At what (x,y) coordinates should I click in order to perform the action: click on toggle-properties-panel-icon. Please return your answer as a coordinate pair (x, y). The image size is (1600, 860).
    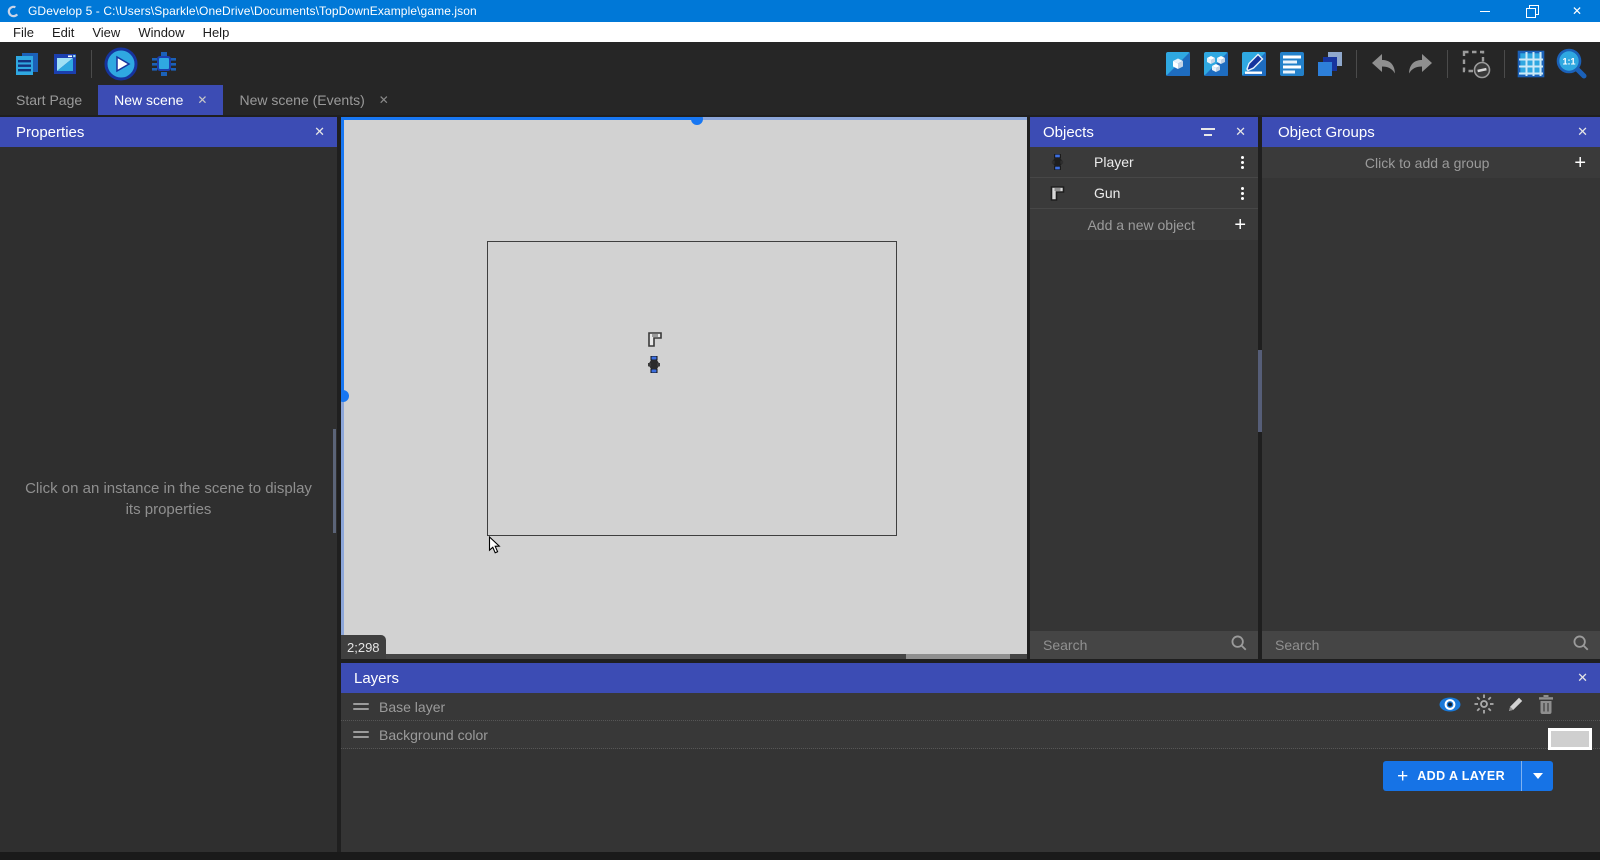
    Looking at the image, I should click on (1254, 64).